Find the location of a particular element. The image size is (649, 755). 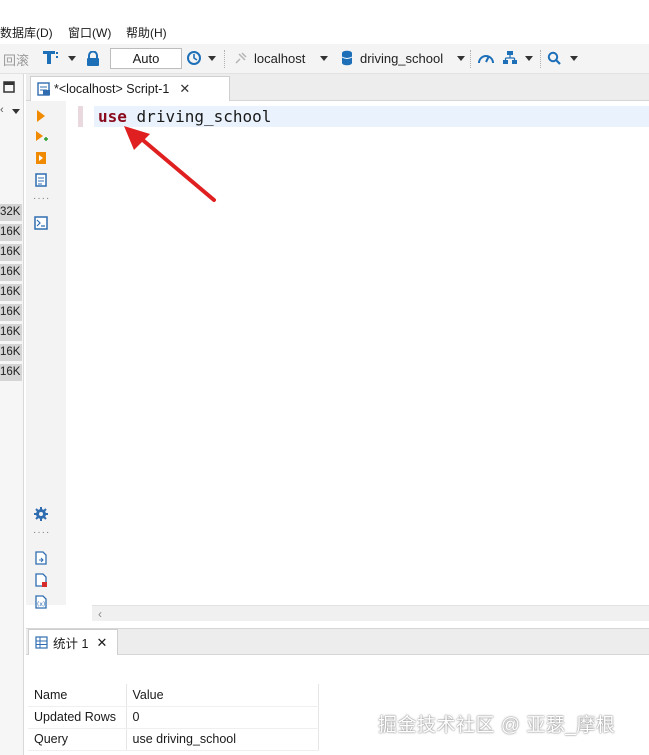

terminal-icon is located at coordinates (41, 223).